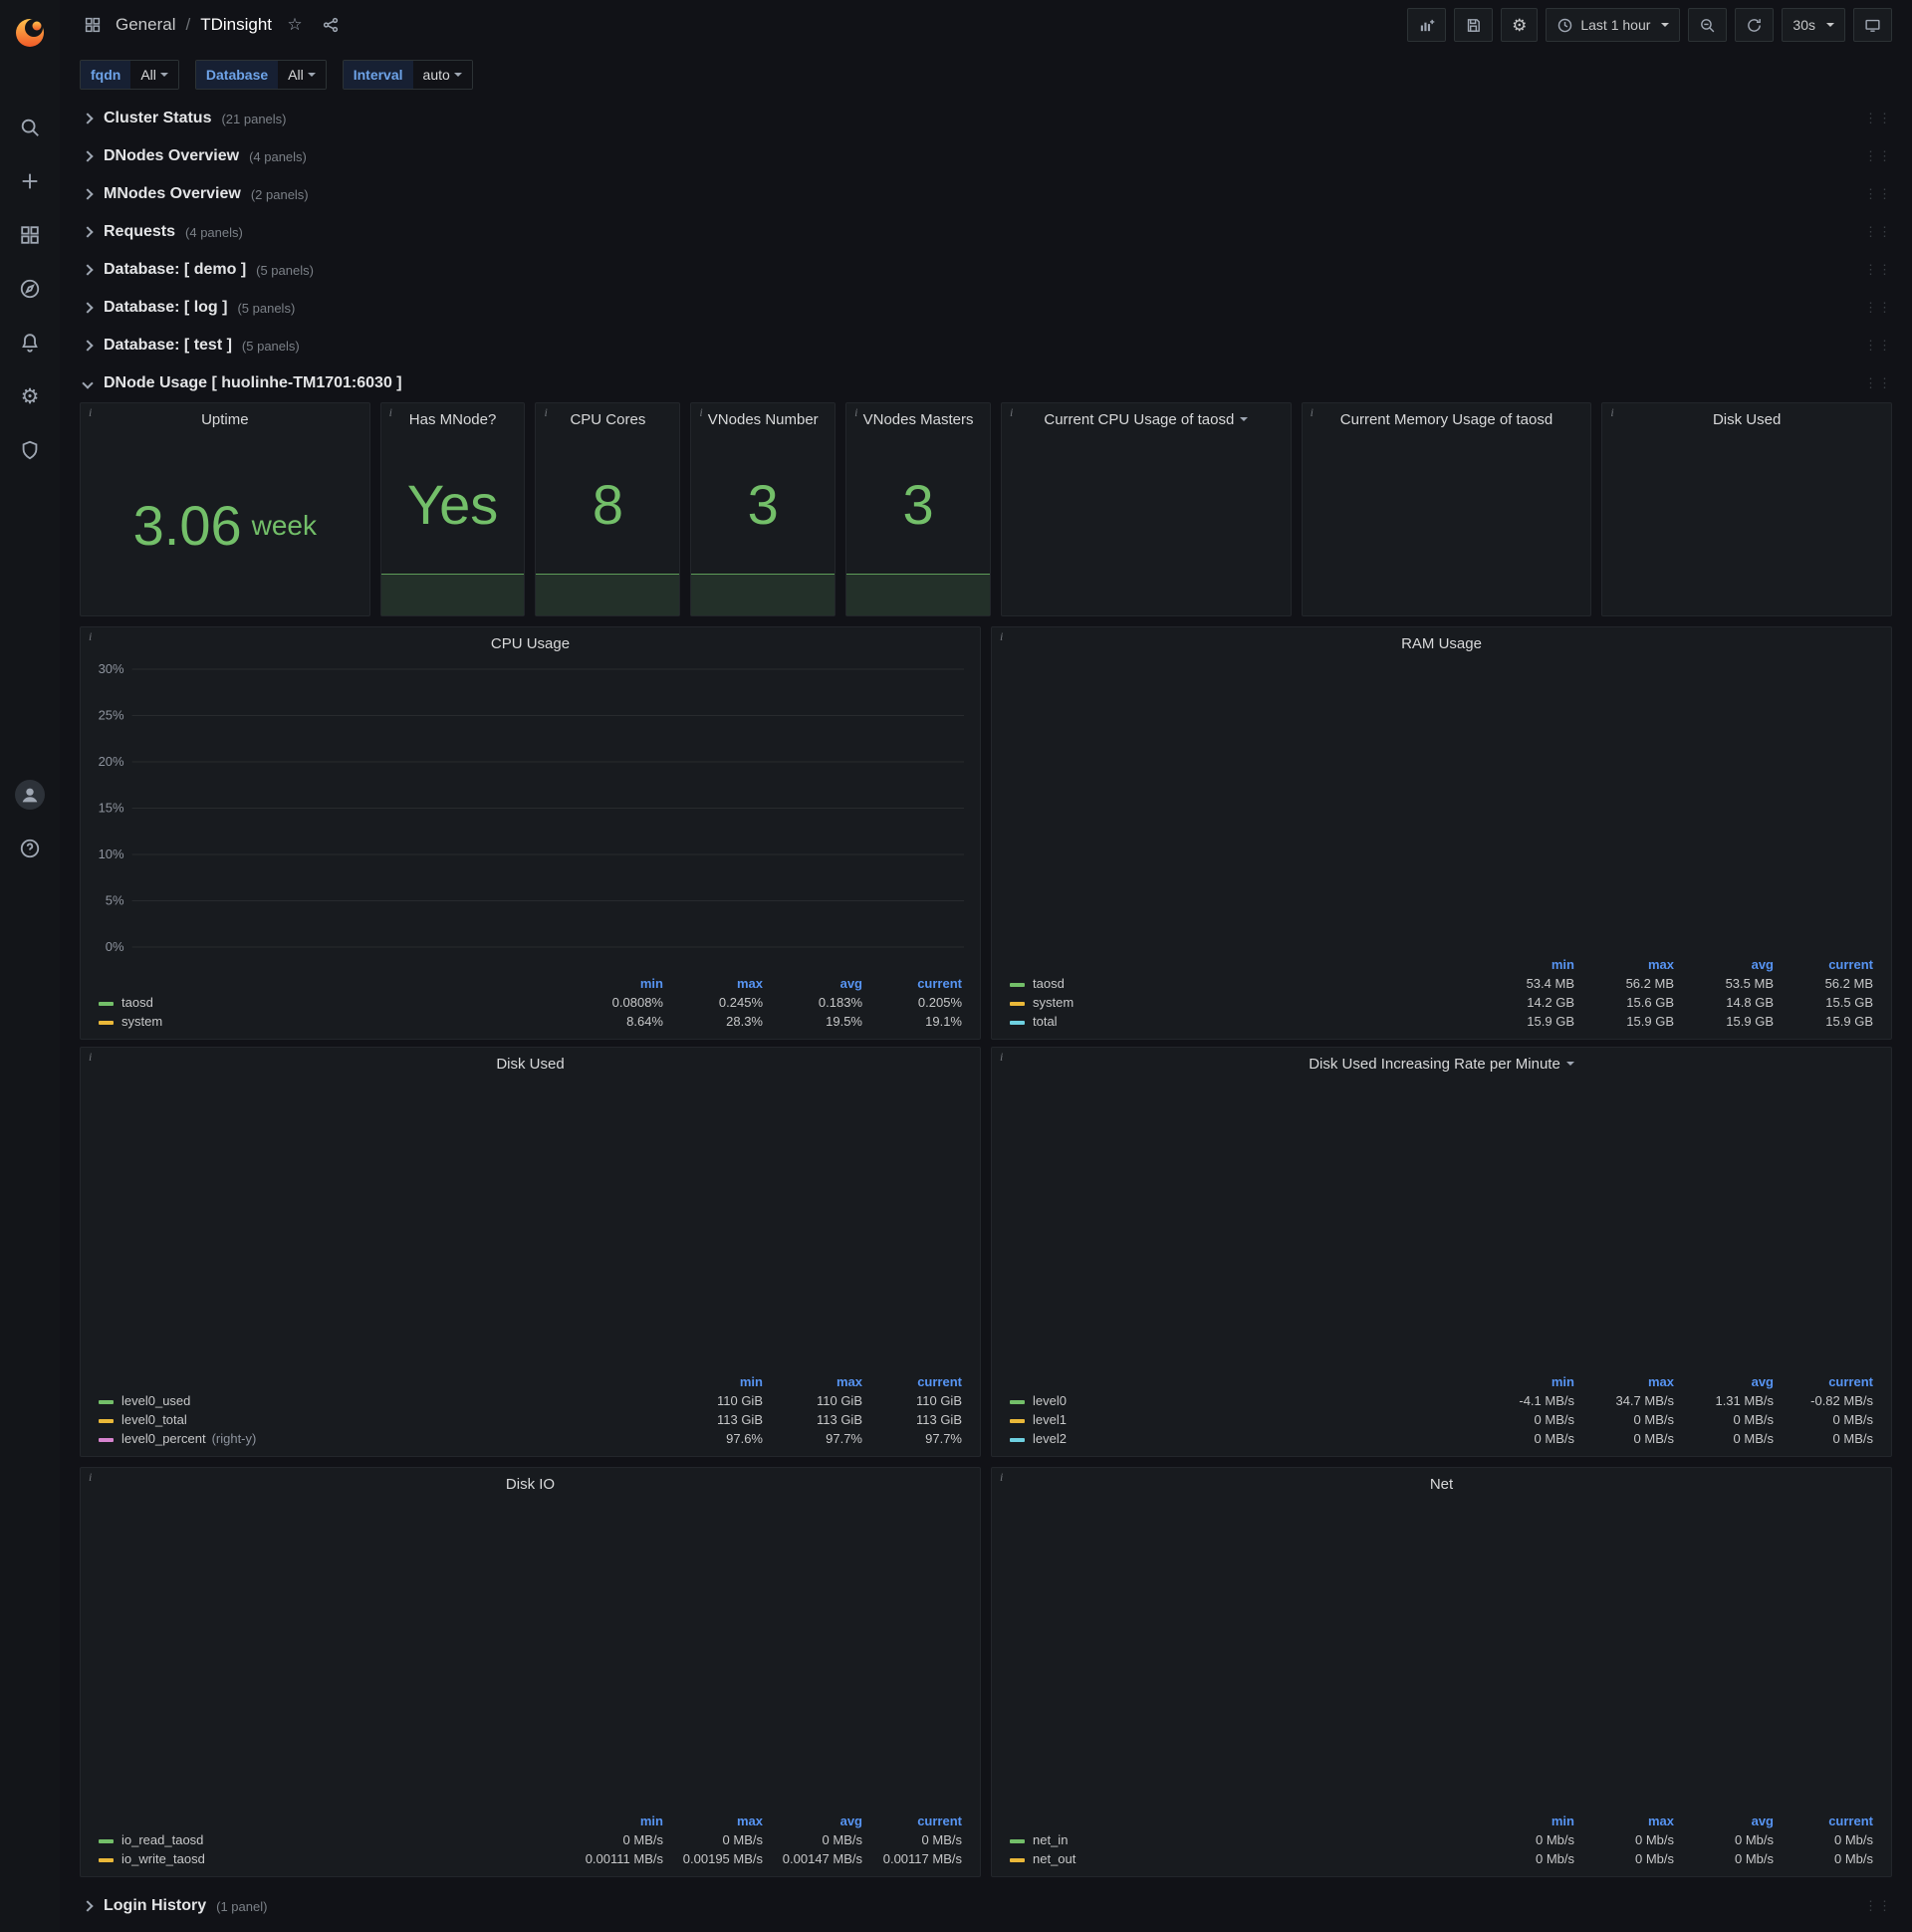 The width and height of the screenshot is (1912, 1932). I want to click on legend-series-name: total, so click(1242, 1022).